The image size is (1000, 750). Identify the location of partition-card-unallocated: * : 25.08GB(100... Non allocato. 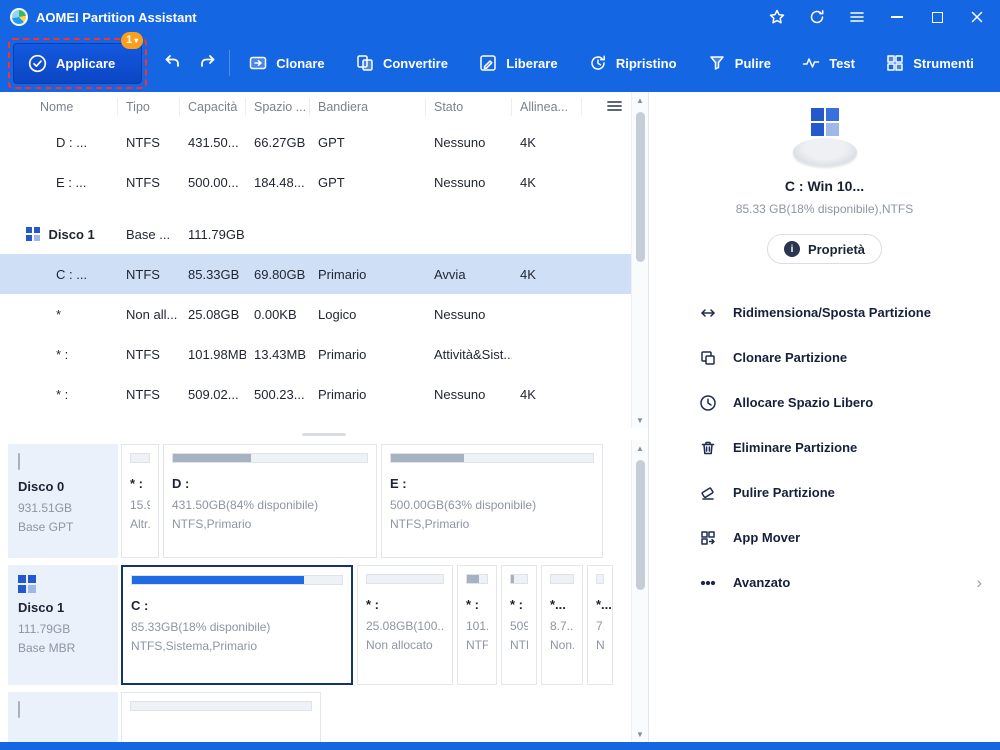
(405, 625).